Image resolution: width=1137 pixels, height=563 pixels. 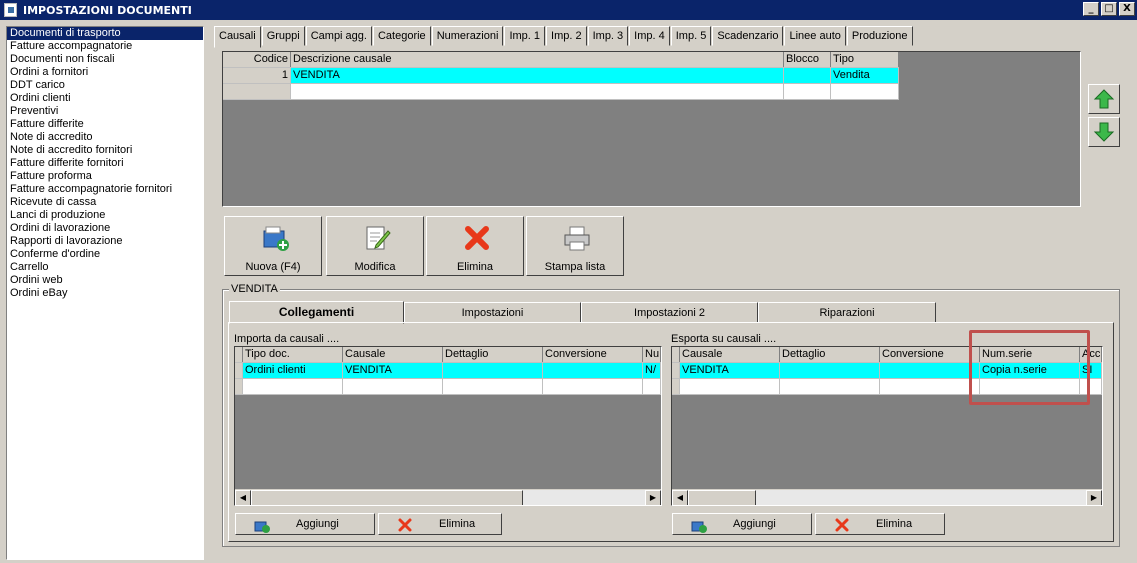 I want to click on table-row, so click(x=561, y=92).